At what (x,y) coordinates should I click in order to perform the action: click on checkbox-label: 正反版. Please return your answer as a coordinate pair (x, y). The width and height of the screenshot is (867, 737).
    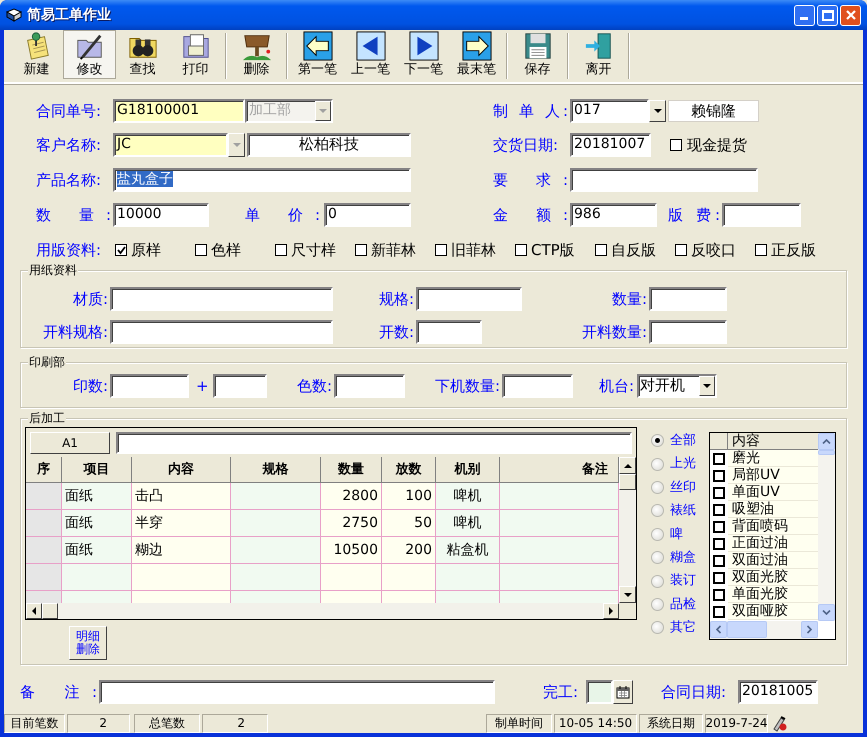
    Looking at the image, I should click on (793, 250).